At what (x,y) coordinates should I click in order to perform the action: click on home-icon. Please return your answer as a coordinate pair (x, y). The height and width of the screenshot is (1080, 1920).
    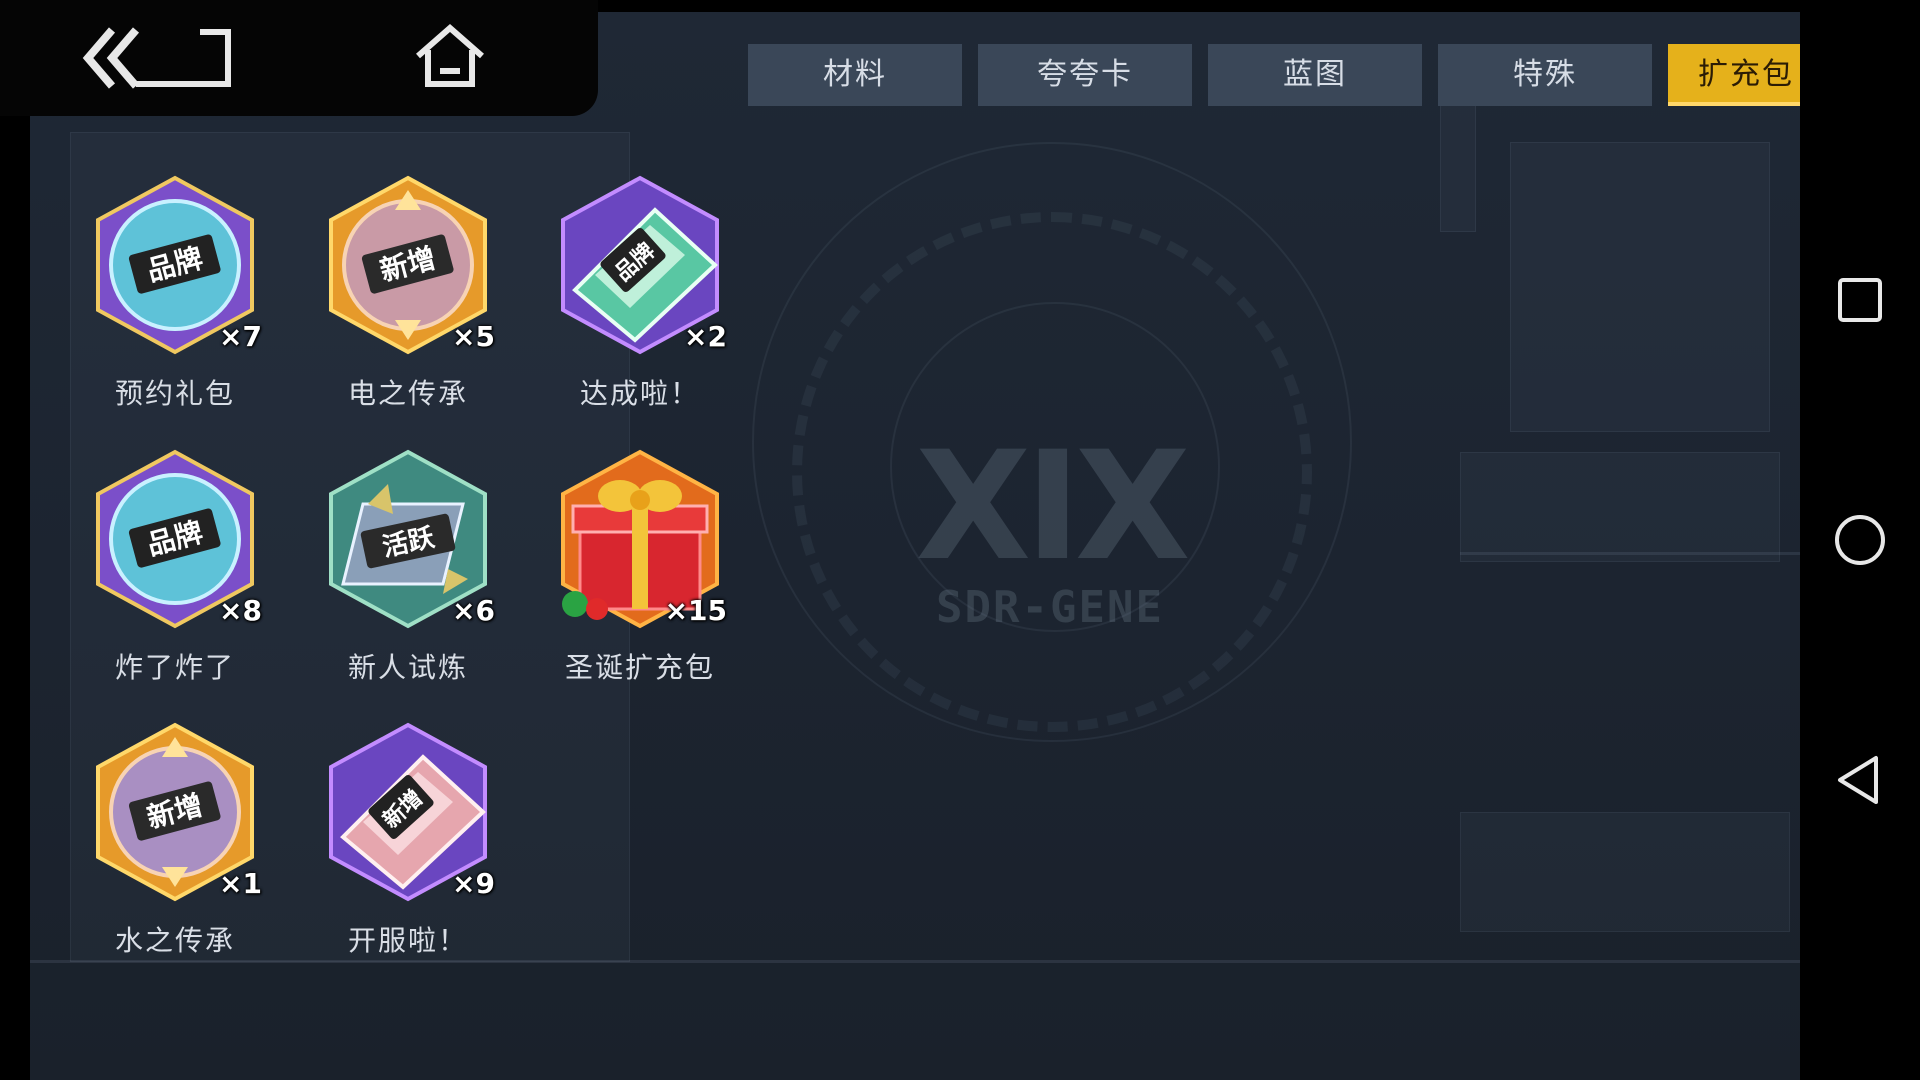
    Looking at the image, I should click on (450, 55).